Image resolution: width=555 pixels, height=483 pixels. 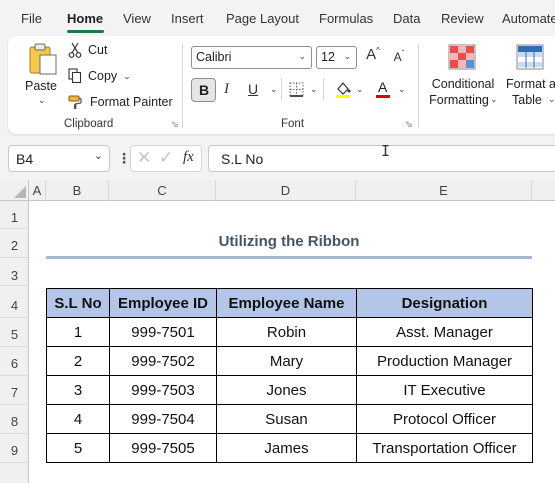 What do you see at coordinates (85, 18) in the screenshot?
I see `tab-home: Home` at bounding box center [85, 18].